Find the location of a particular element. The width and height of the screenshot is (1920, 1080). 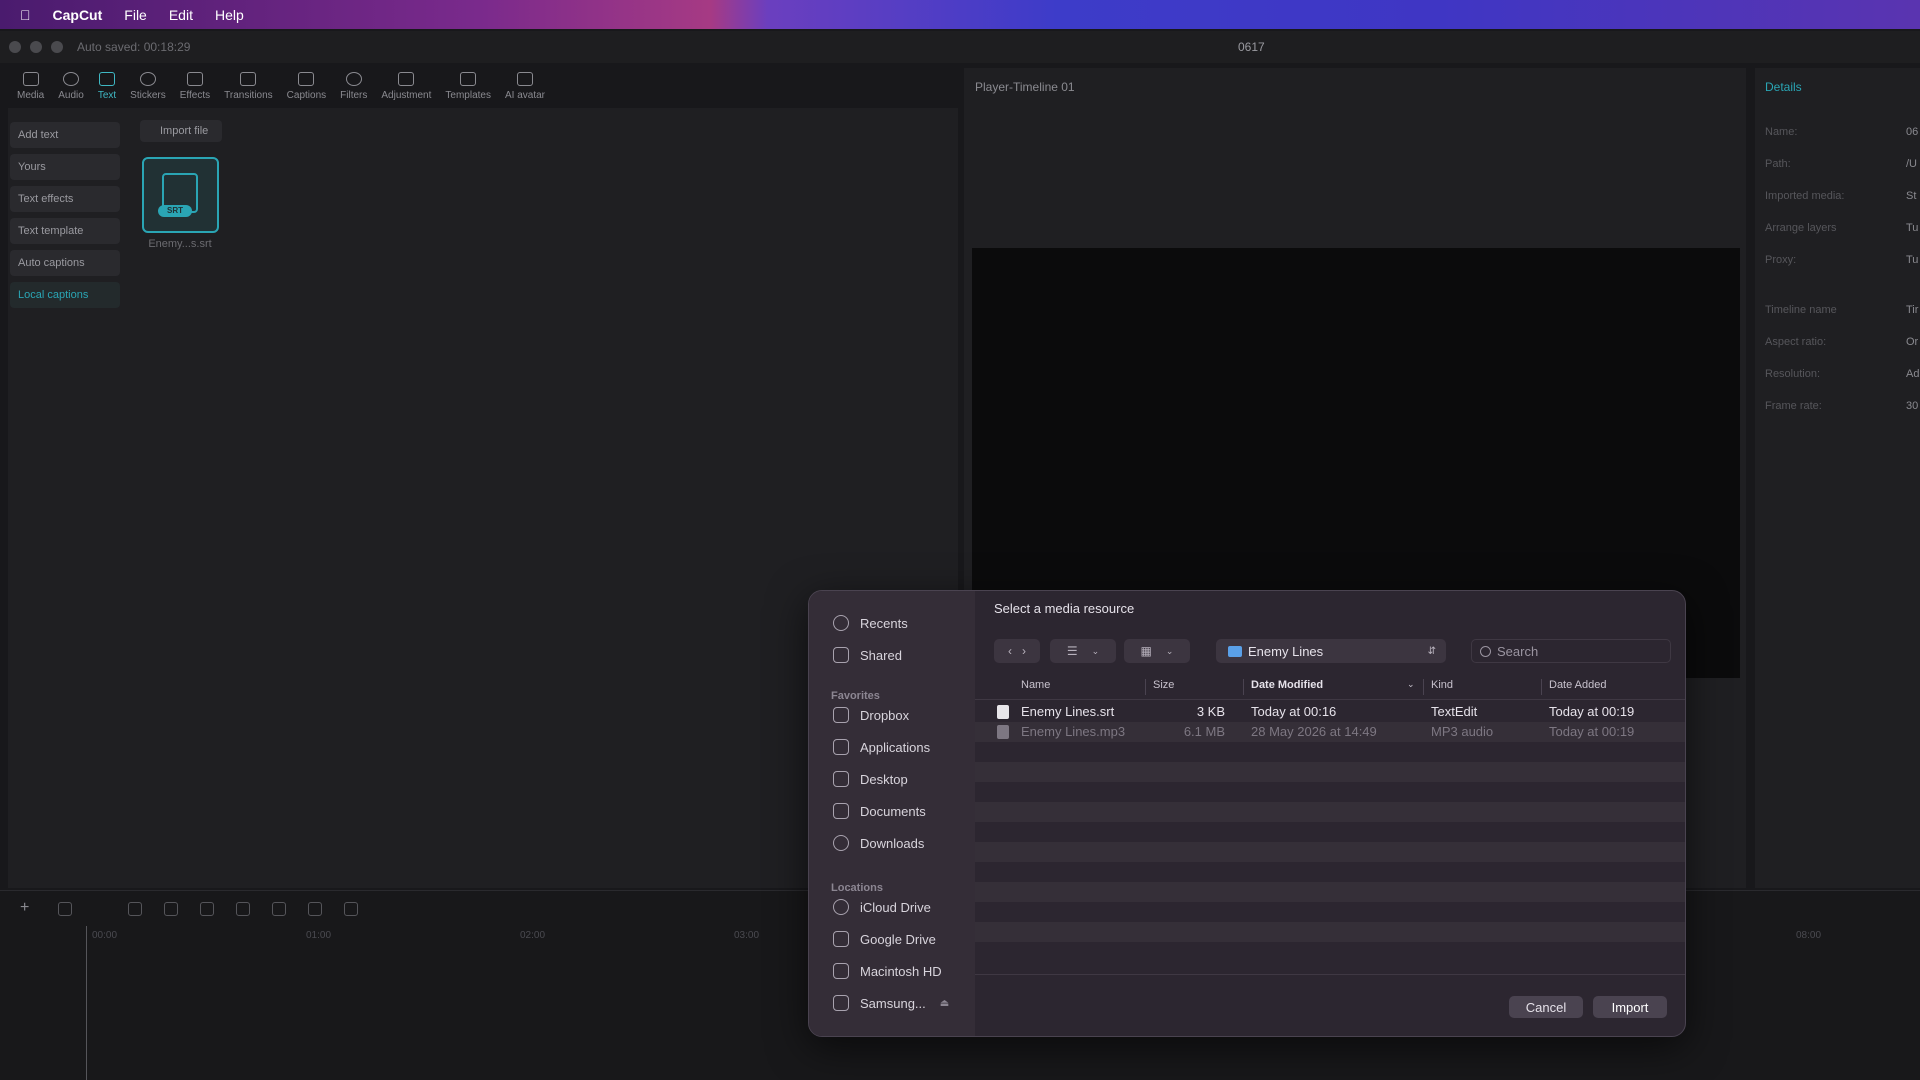

playhead is located at coordinates (86, 1003).